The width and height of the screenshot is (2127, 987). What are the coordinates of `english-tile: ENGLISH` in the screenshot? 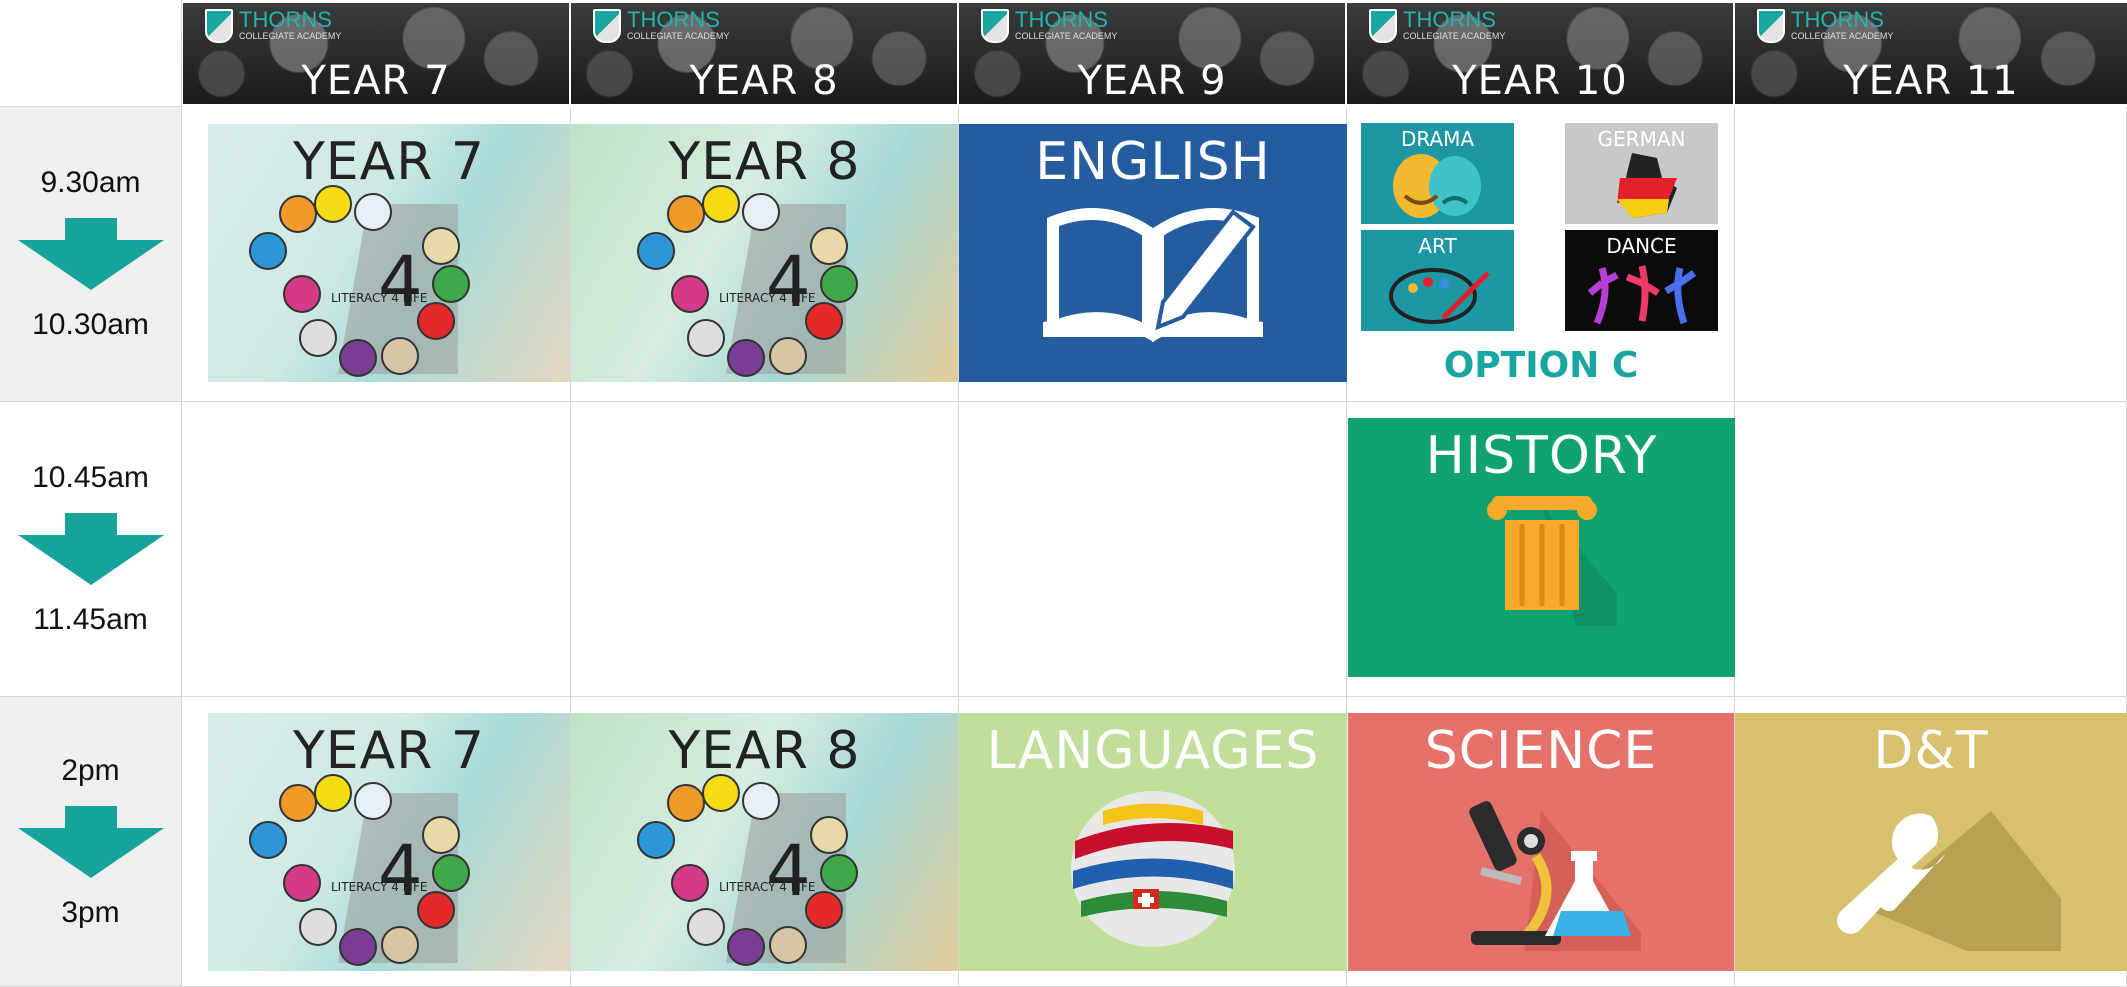 It's located at (1153, 253).